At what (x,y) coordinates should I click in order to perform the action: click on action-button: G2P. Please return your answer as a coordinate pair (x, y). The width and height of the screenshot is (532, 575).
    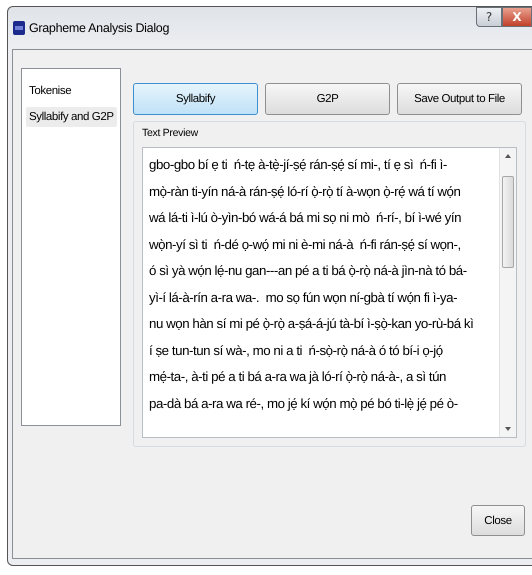
    Looking at the image, I should click on (327, 99).